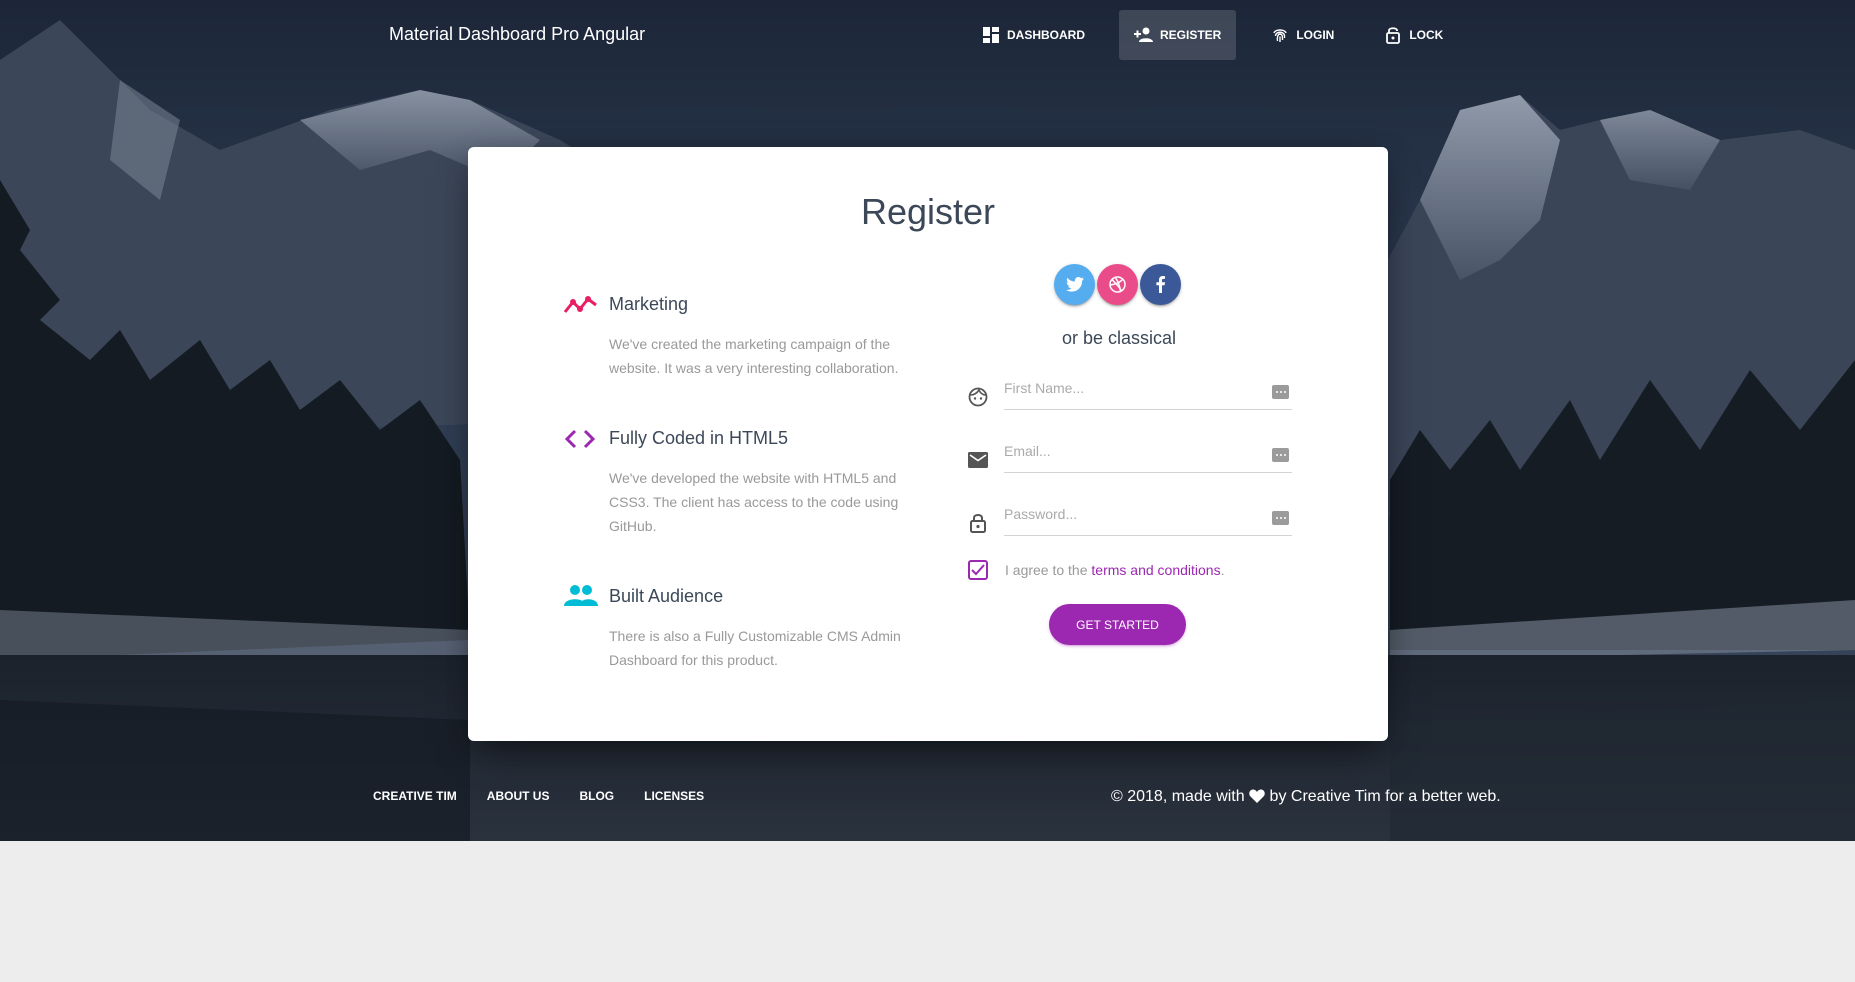 This screenshot has width=1855, height=982. I want to click on feature-title: Marketing, so click(649, 304).